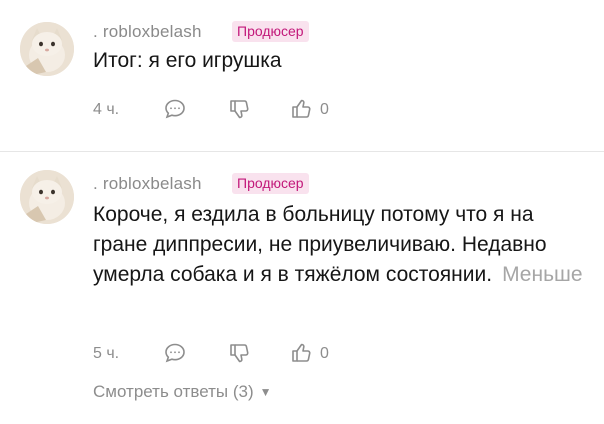  I want to click on comment-actions: 5 ч. 0, so click(303, 355).